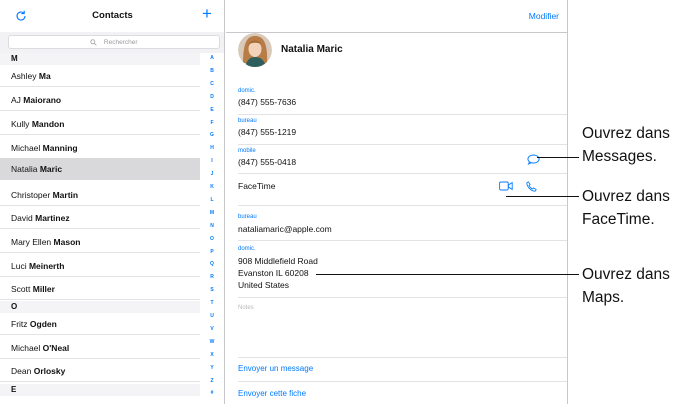 Image resolution: width=700 pixels, height=404 pixels. What do you see at coordinates (100, 148) in the screenshot?
I see `contact-row: Michael Manning` at bounding box center [100, 148].